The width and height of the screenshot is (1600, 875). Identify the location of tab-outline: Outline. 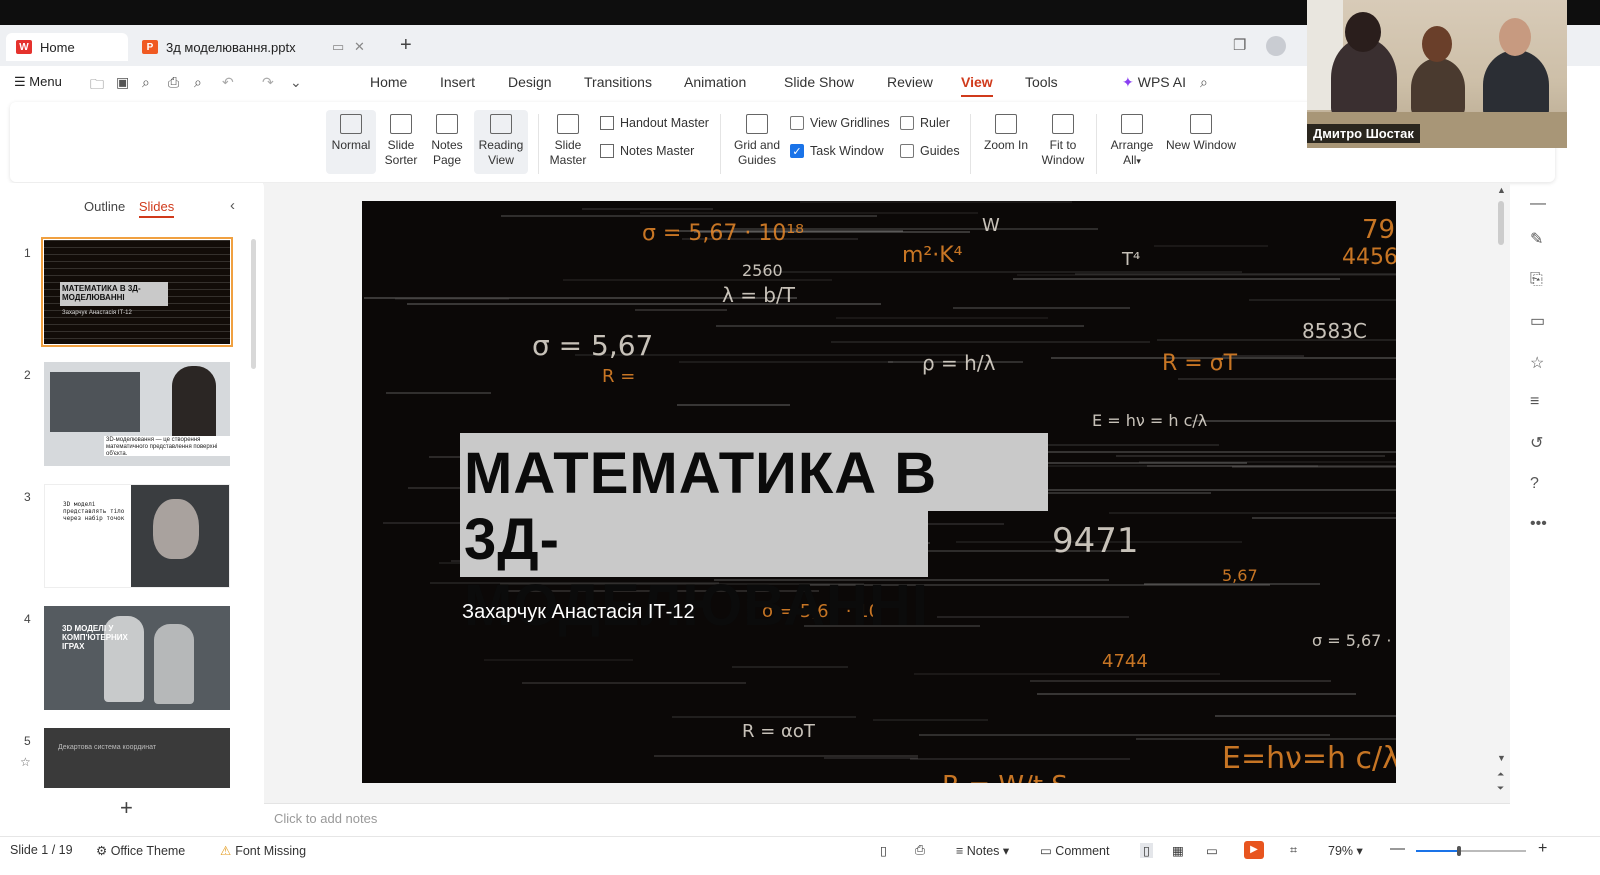
(104, 206).